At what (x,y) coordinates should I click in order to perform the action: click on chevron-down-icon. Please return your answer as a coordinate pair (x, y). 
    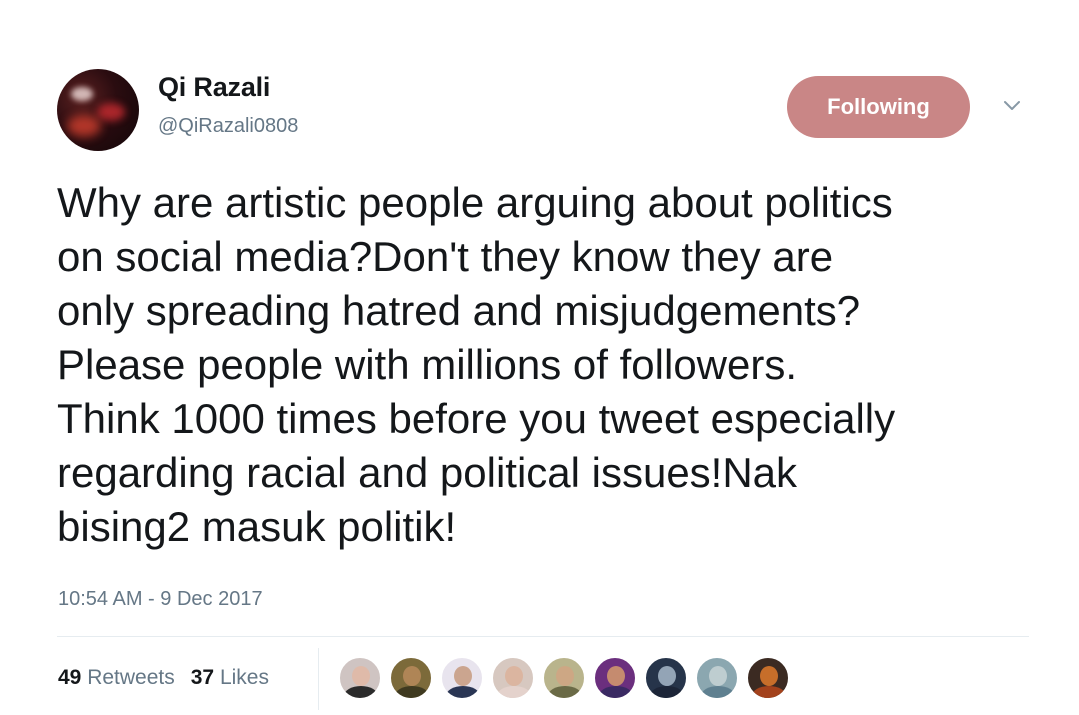
    Looking at the image, I should click on (1012, 105).